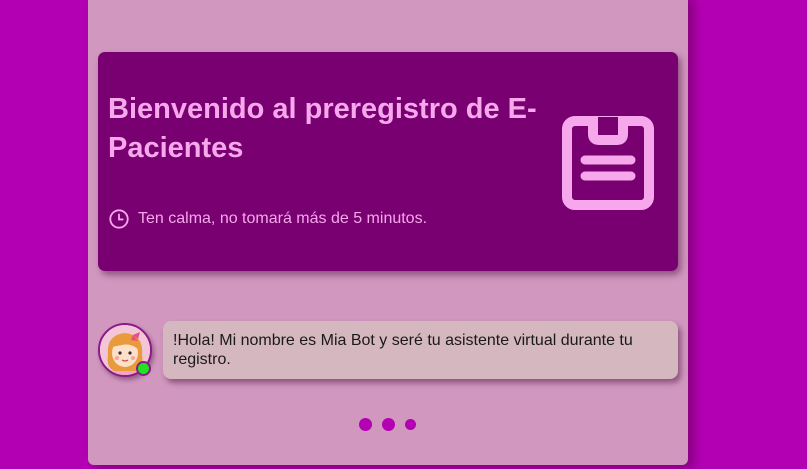  Describe the element at coordinates (143, 368) in the screenshot. I see `online-status-dot` at that location.